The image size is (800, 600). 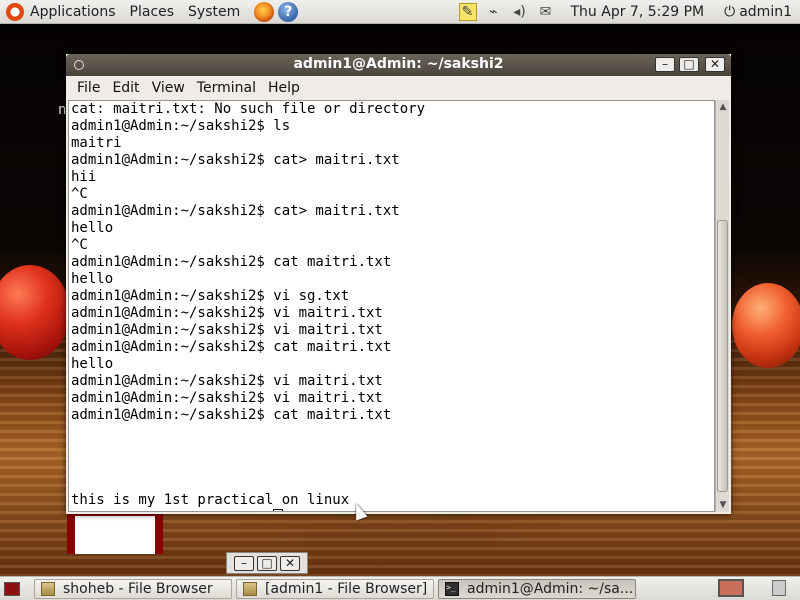 I want to click on terminal-prompt-line: admin1@Admin:~/sakshi2$, so click(x=392, y=510).